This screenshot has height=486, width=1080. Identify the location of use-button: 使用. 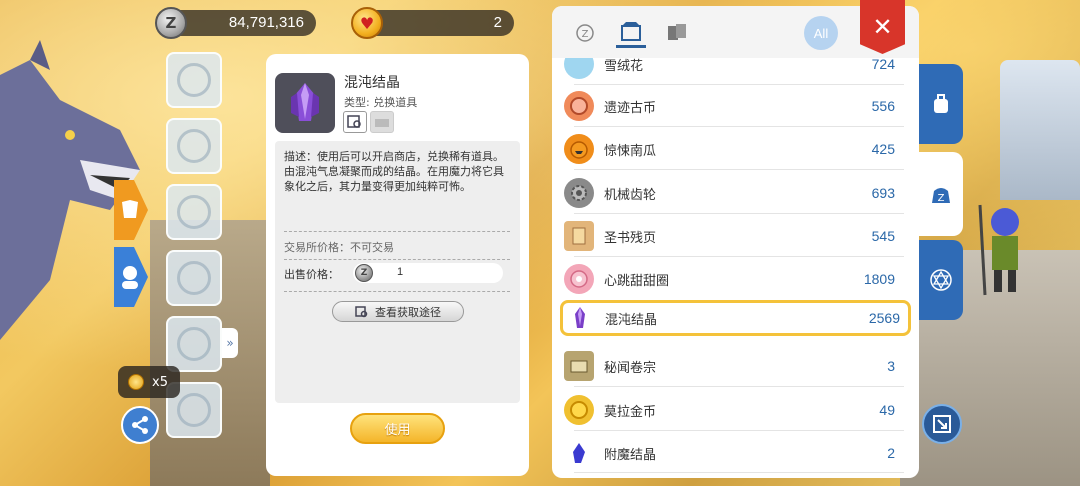
(397, 428).